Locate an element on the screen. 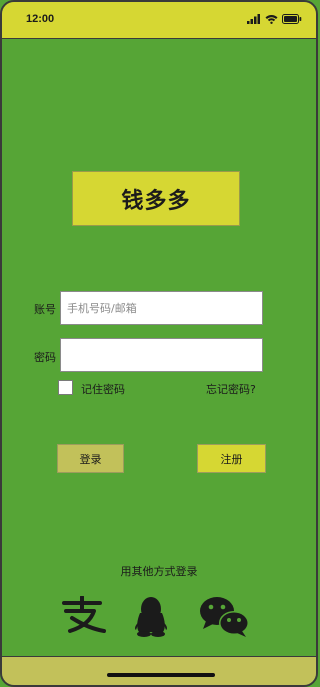  status-time: 12:00 is located at coordinates (40, 19).